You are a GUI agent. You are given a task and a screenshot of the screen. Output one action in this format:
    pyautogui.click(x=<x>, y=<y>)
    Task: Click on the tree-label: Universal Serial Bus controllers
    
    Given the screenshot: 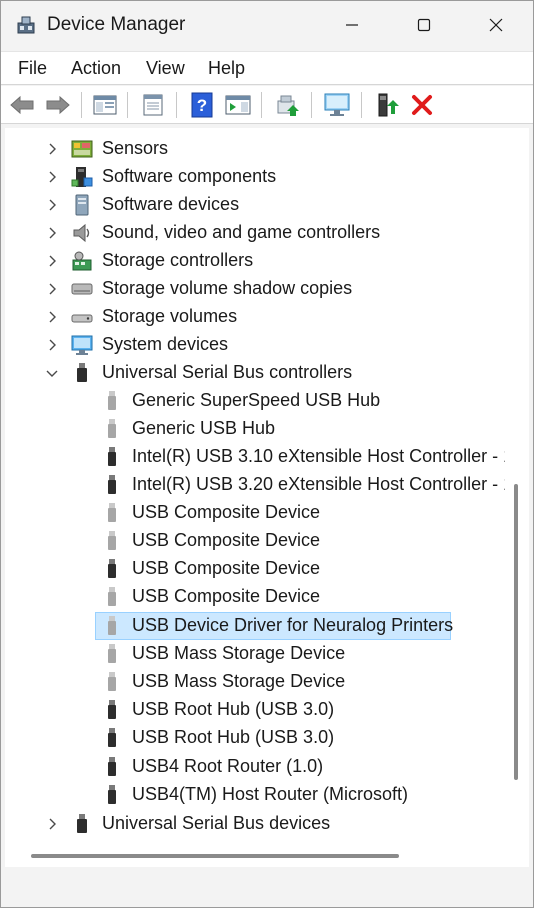 What is the action you would take?
    pyautogui.click(x=227, y=372)
    